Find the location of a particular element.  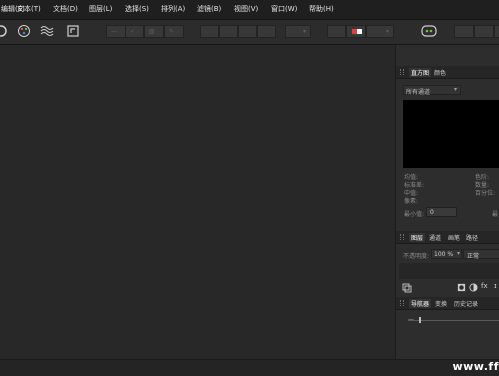

color-swatch-white is located at coordinates (359, 31).